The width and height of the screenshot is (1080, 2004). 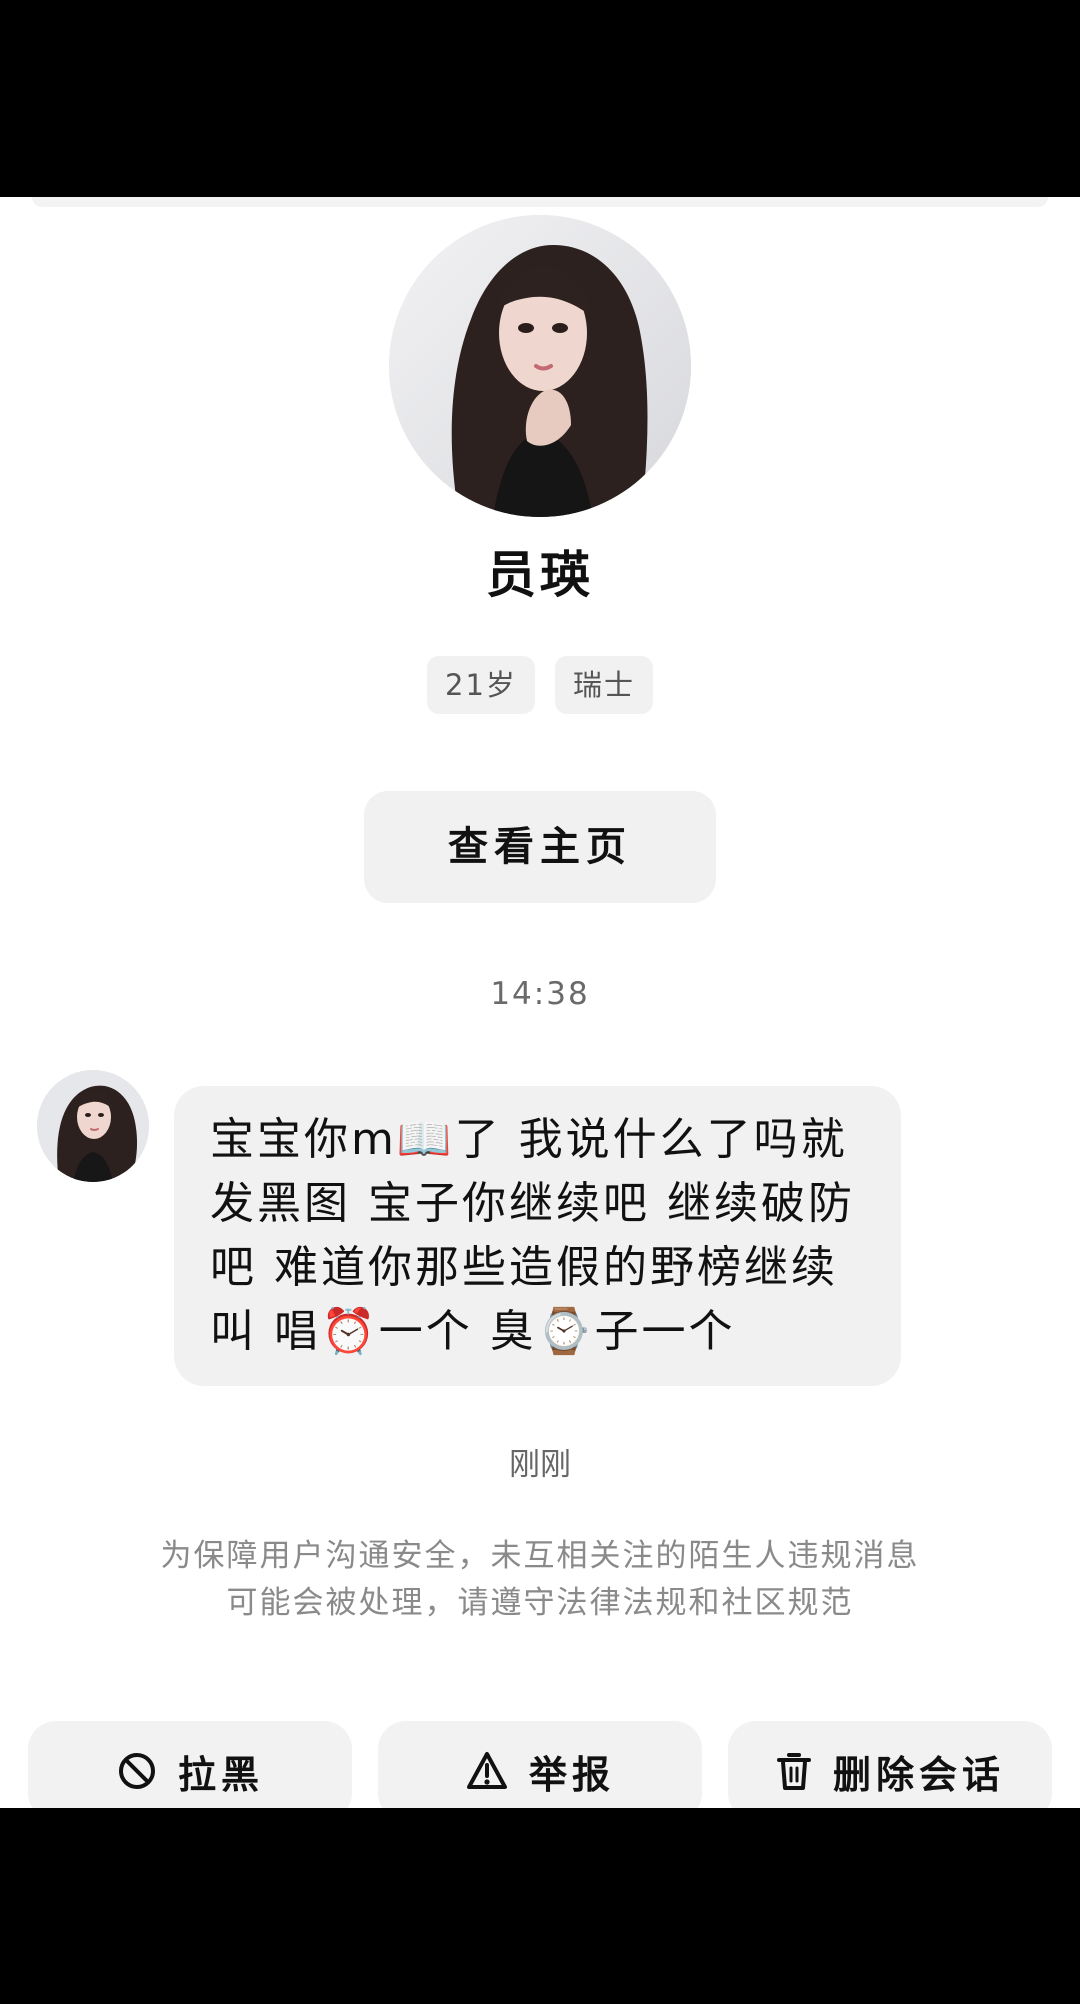 I want to click on delete-conversation-button: 删除会话, so click(x=890, y=1764).